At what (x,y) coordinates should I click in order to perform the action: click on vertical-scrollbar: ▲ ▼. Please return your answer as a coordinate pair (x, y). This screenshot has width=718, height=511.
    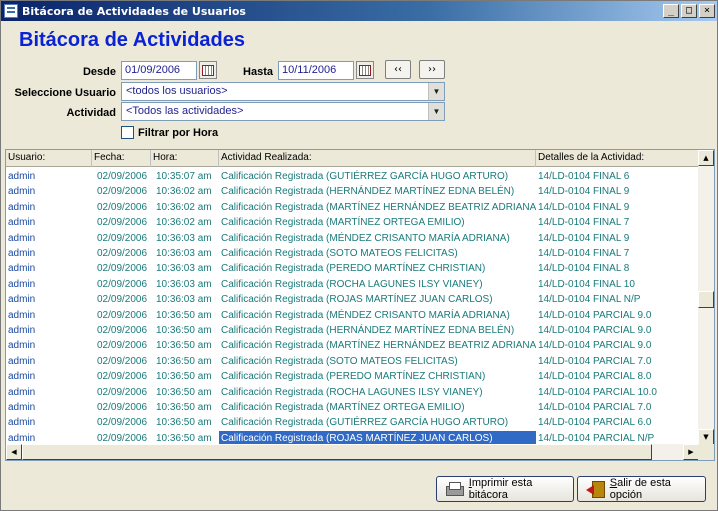
    Looking at the image, I should click on (706, 297).